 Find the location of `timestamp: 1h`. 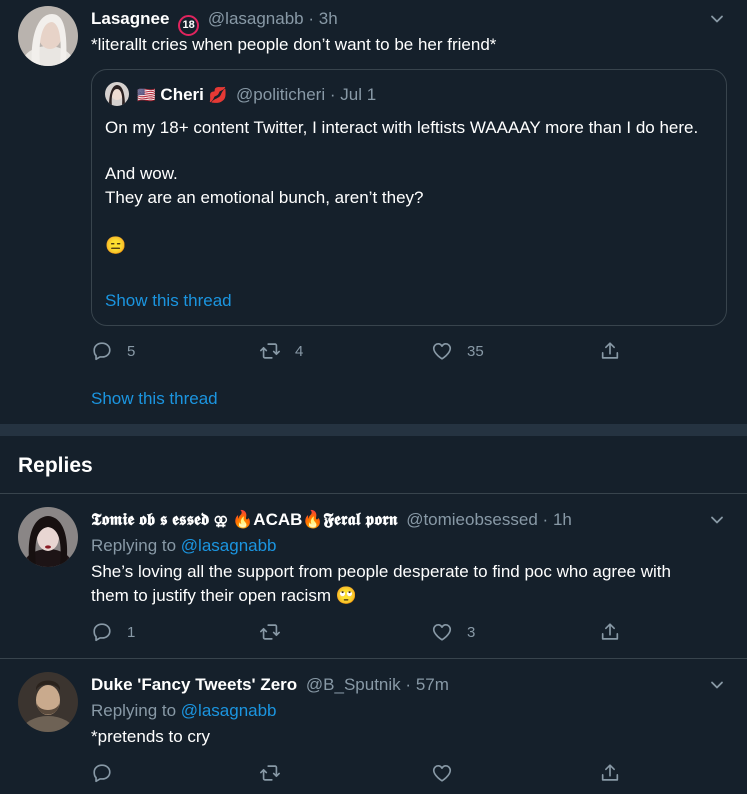

timestamp: 1h is located at coordinates (562, 519).